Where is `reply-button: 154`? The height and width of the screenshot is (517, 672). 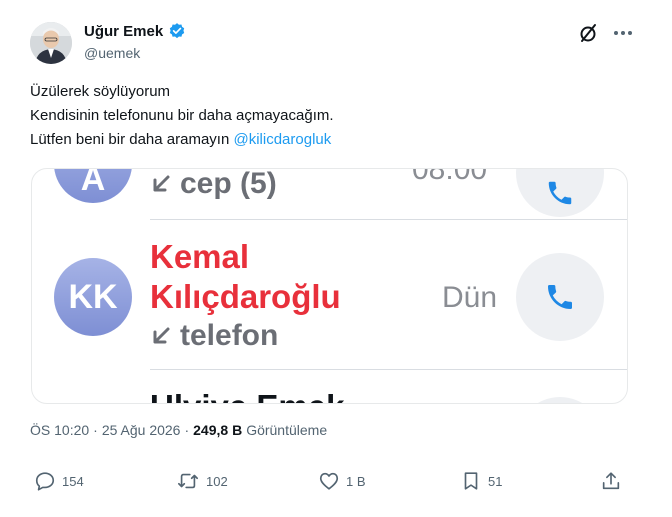 reply-button: 154 is located at coordinates (59, 481).